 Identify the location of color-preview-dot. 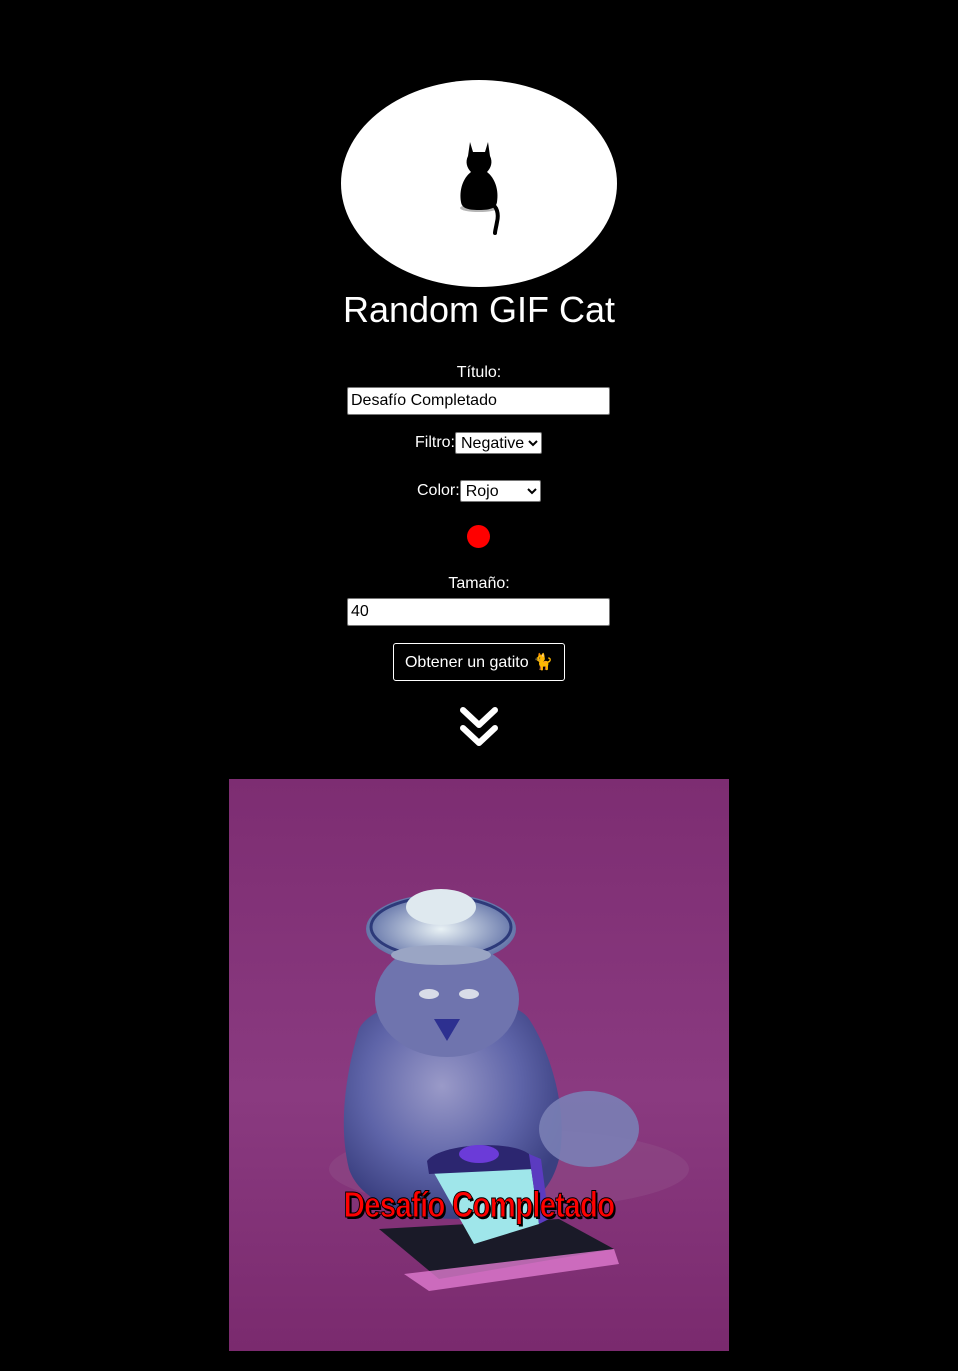
(478, 536).